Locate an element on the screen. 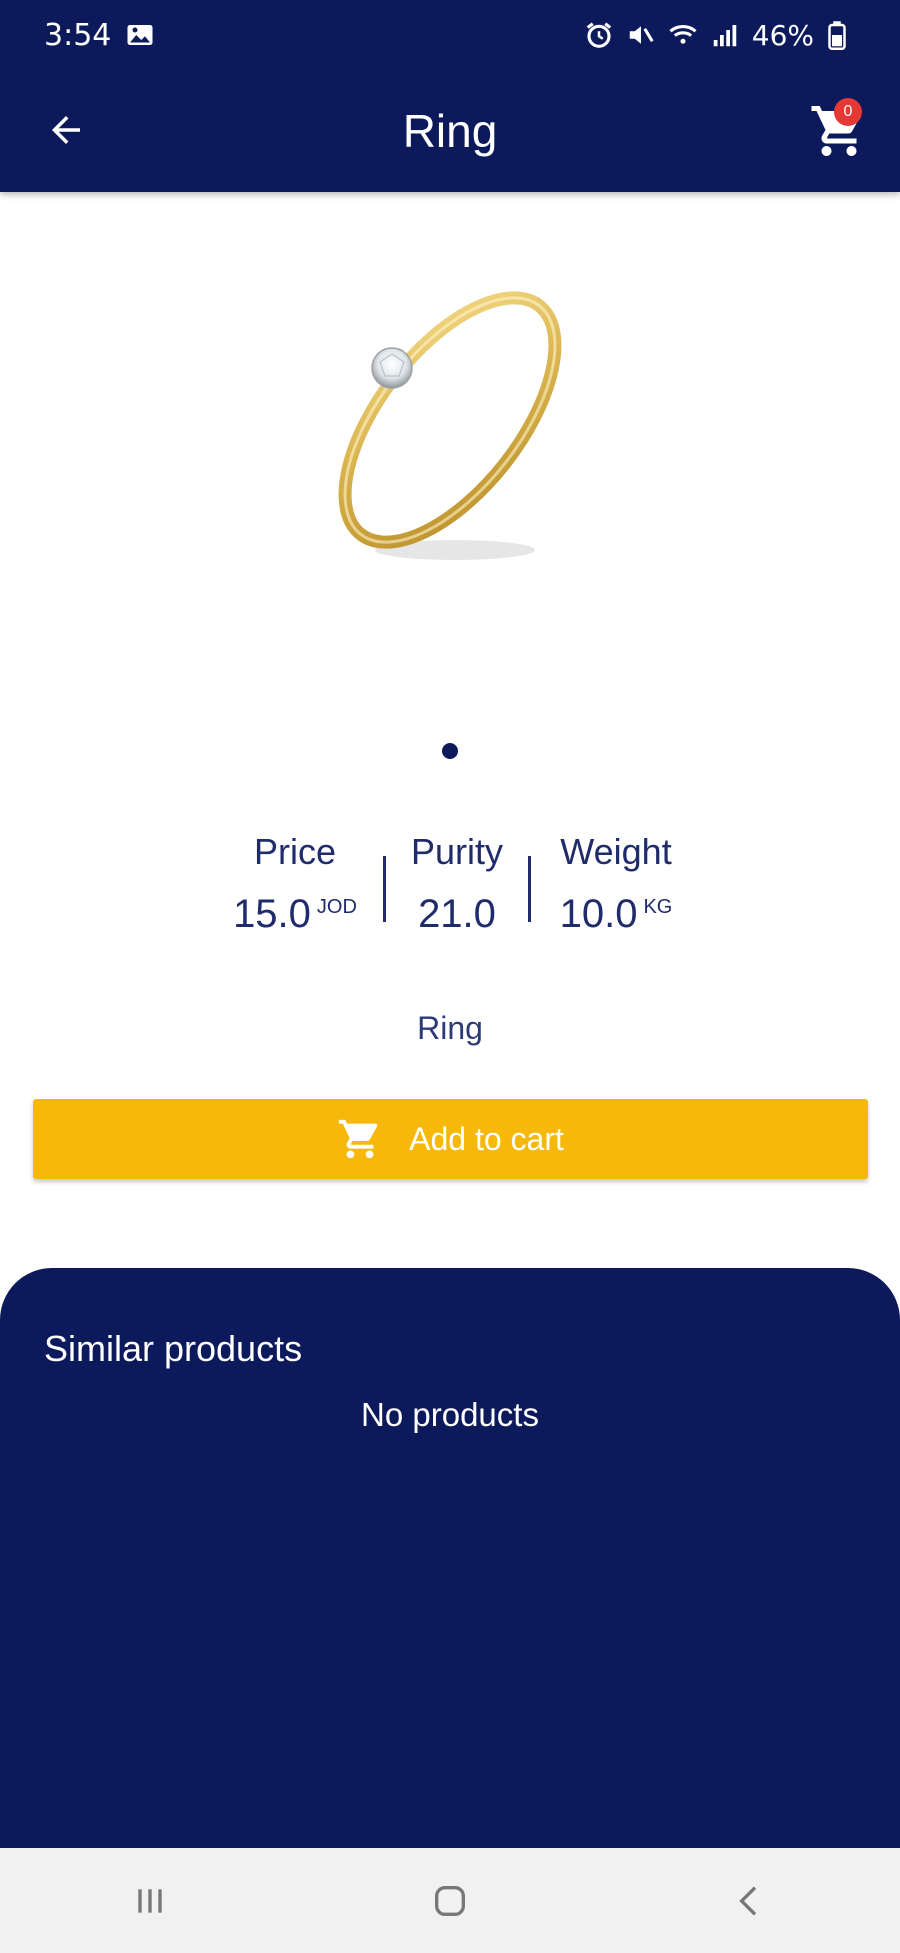 The height and width of the screenshot is (1953, 900). product-image is located at coordinates (450, 425).